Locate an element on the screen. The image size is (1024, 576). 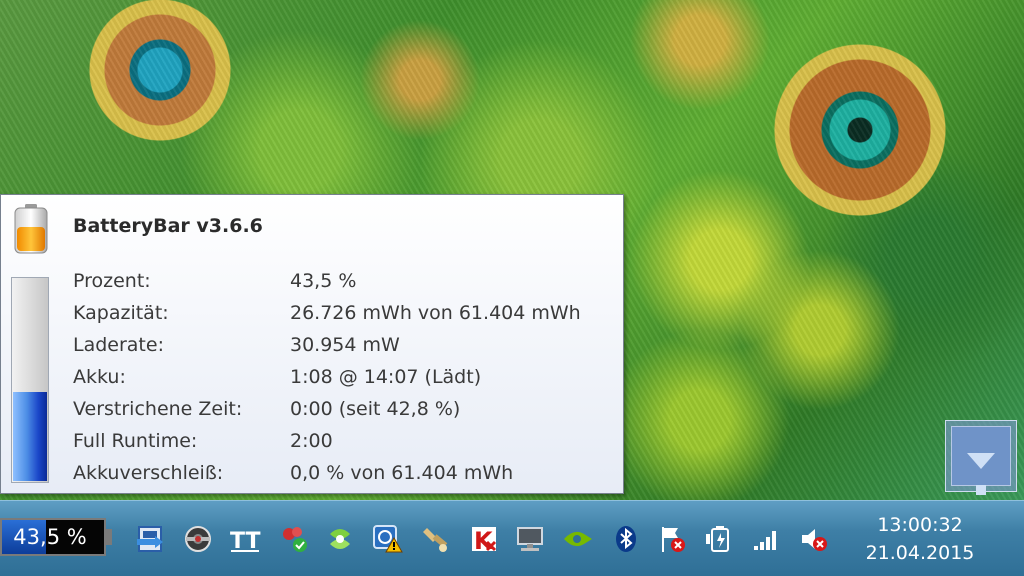
info-label: Kapazität: is located at coordinates (121, 313).